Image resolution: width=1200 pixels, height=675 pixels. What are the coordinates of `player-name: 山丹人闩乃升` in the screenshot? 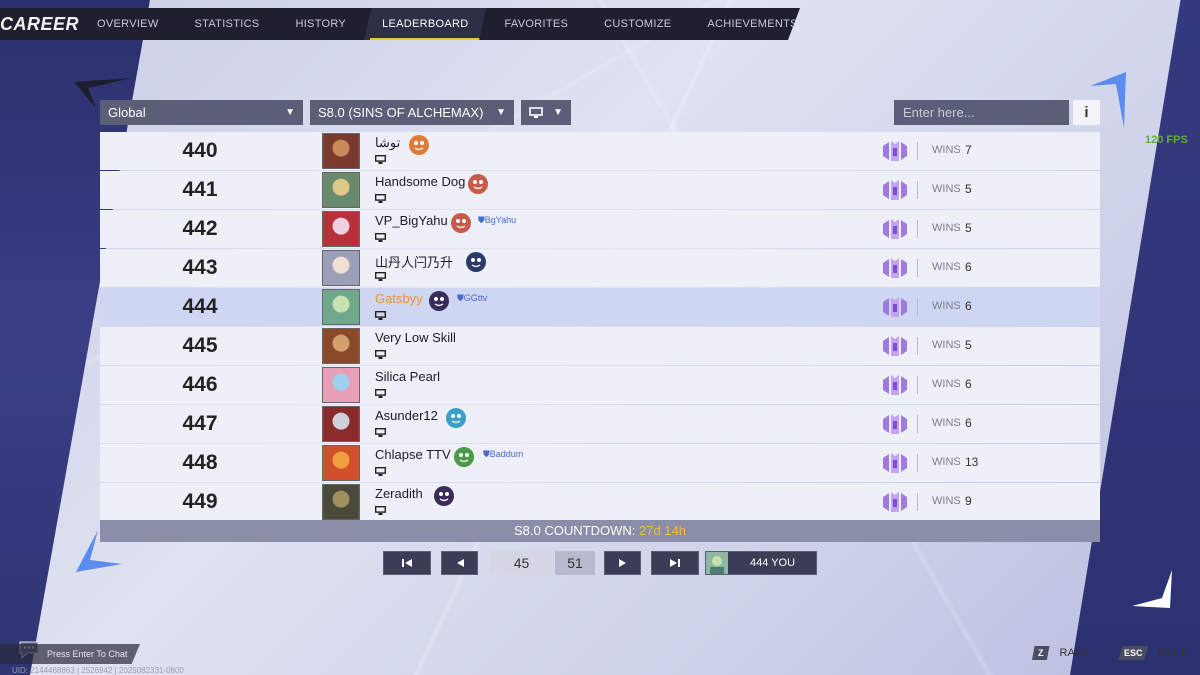 It's located at (414, 261).